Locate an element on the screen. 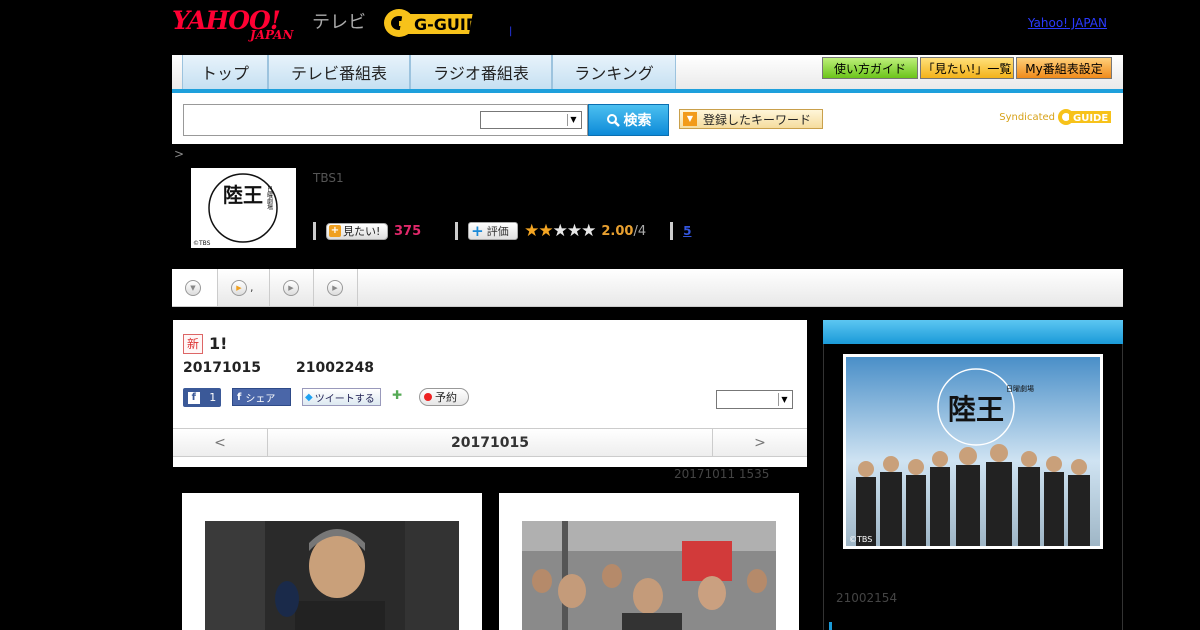 Image resolution: width=1200 pixels, height=630 pixels. tab-info: ▶ is located at coordinates (292, 287).